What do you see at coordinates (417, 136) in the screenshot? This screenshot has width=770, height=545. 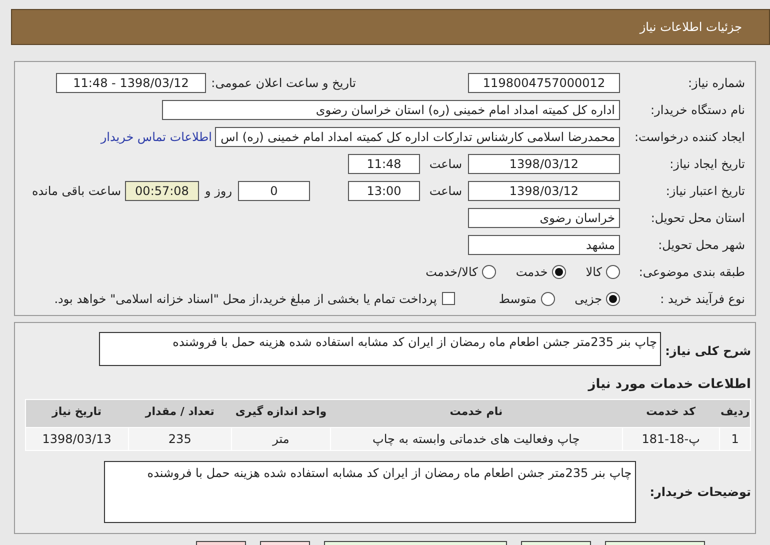 I see `text-field: محمدرضا اسلامی کارشناس تدارکات اداره کل کمیته امداد امام خمینی (ره) اس` at bounding box center [417, 136].